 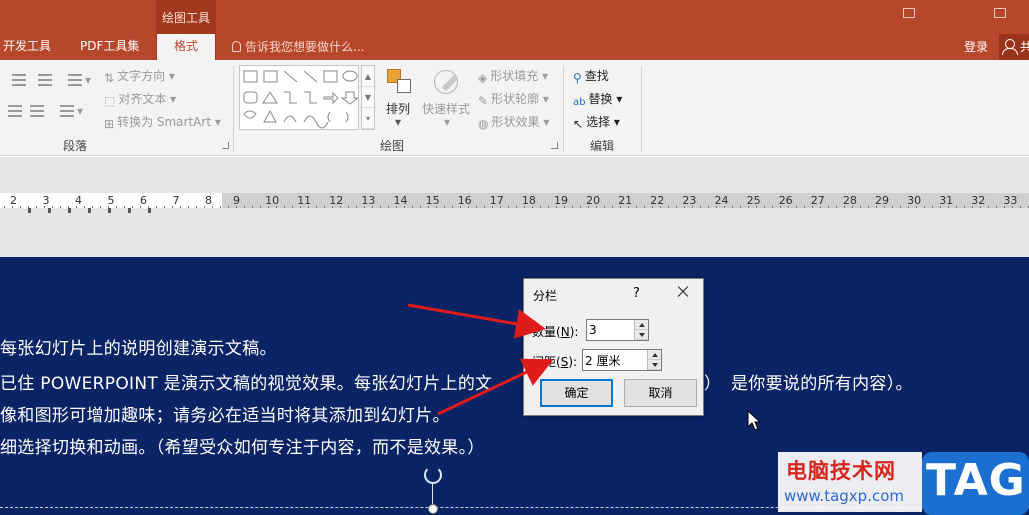 I want to click on tab-pdf-tools: PDF工具集, so click(x=109, y=48).